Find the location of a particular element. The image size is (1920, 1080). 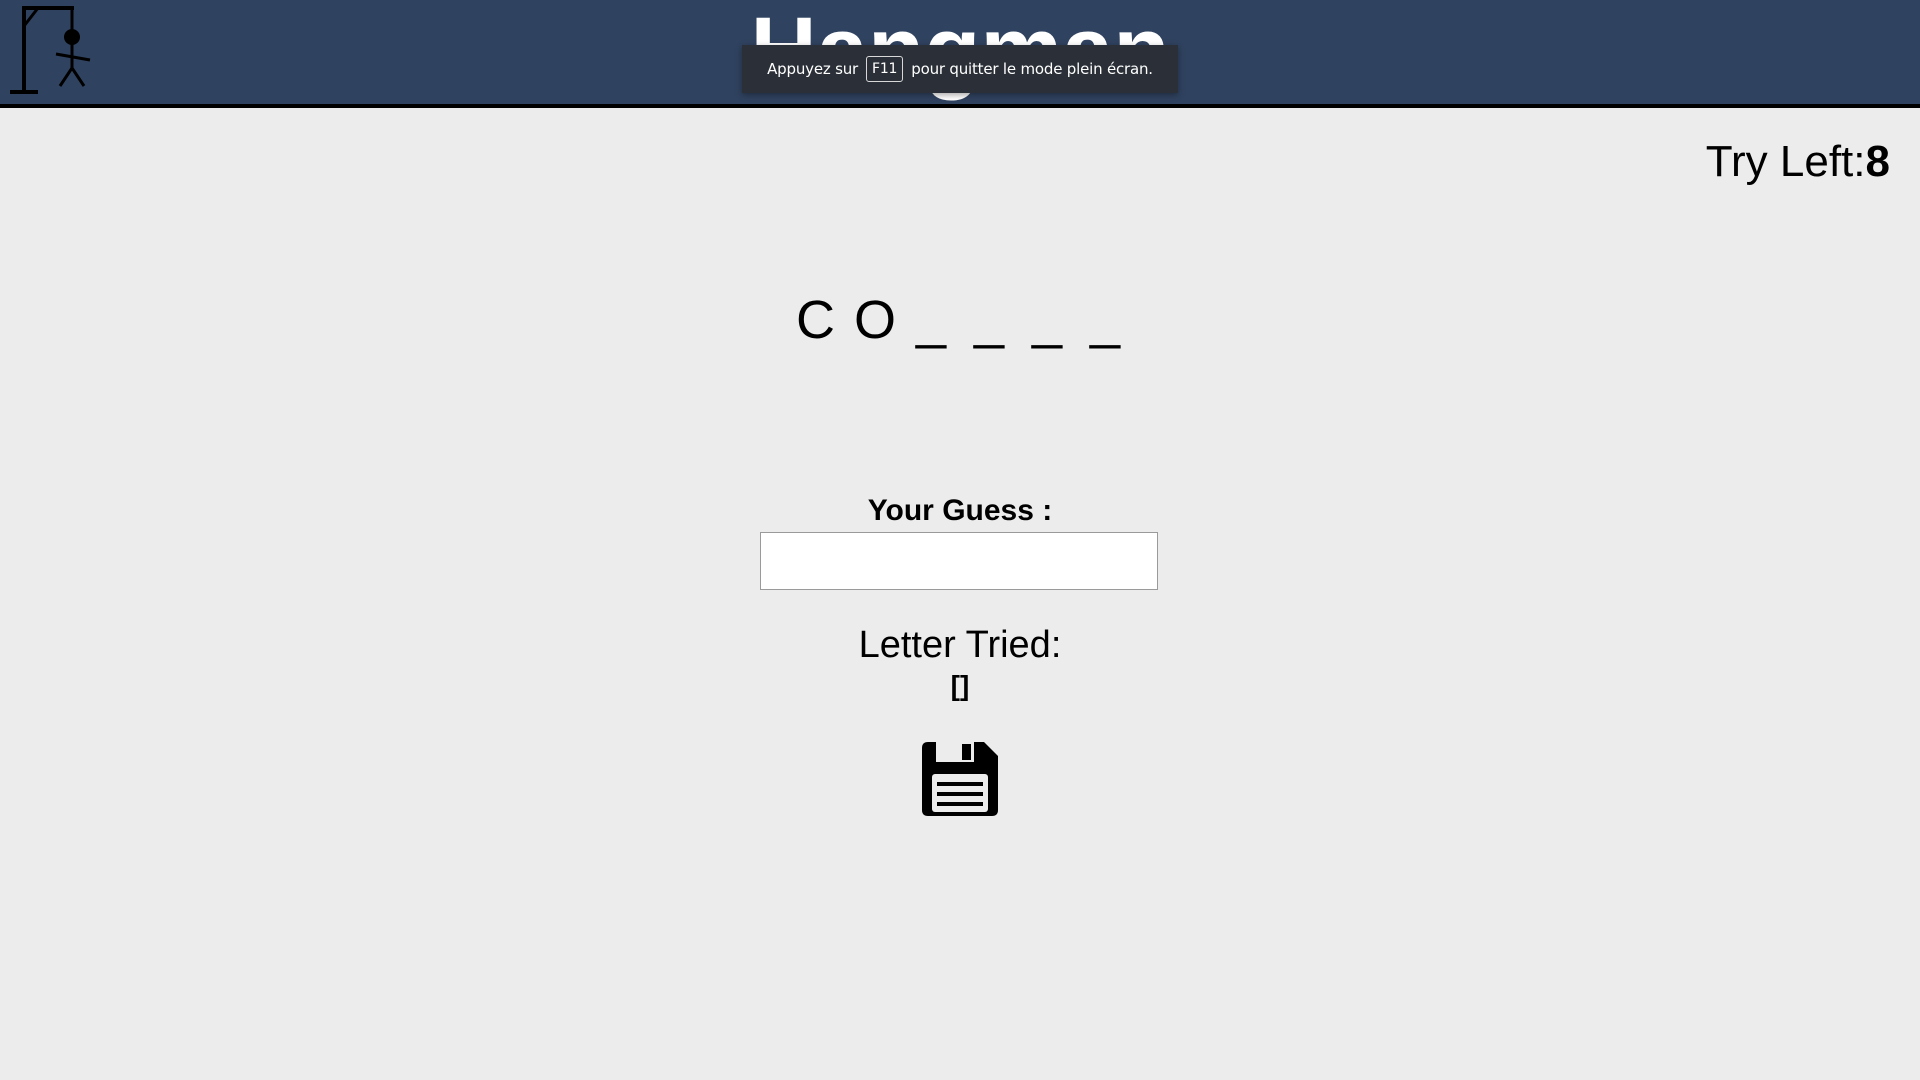

floppy-disk-icon is located at coordinates (960, 779).